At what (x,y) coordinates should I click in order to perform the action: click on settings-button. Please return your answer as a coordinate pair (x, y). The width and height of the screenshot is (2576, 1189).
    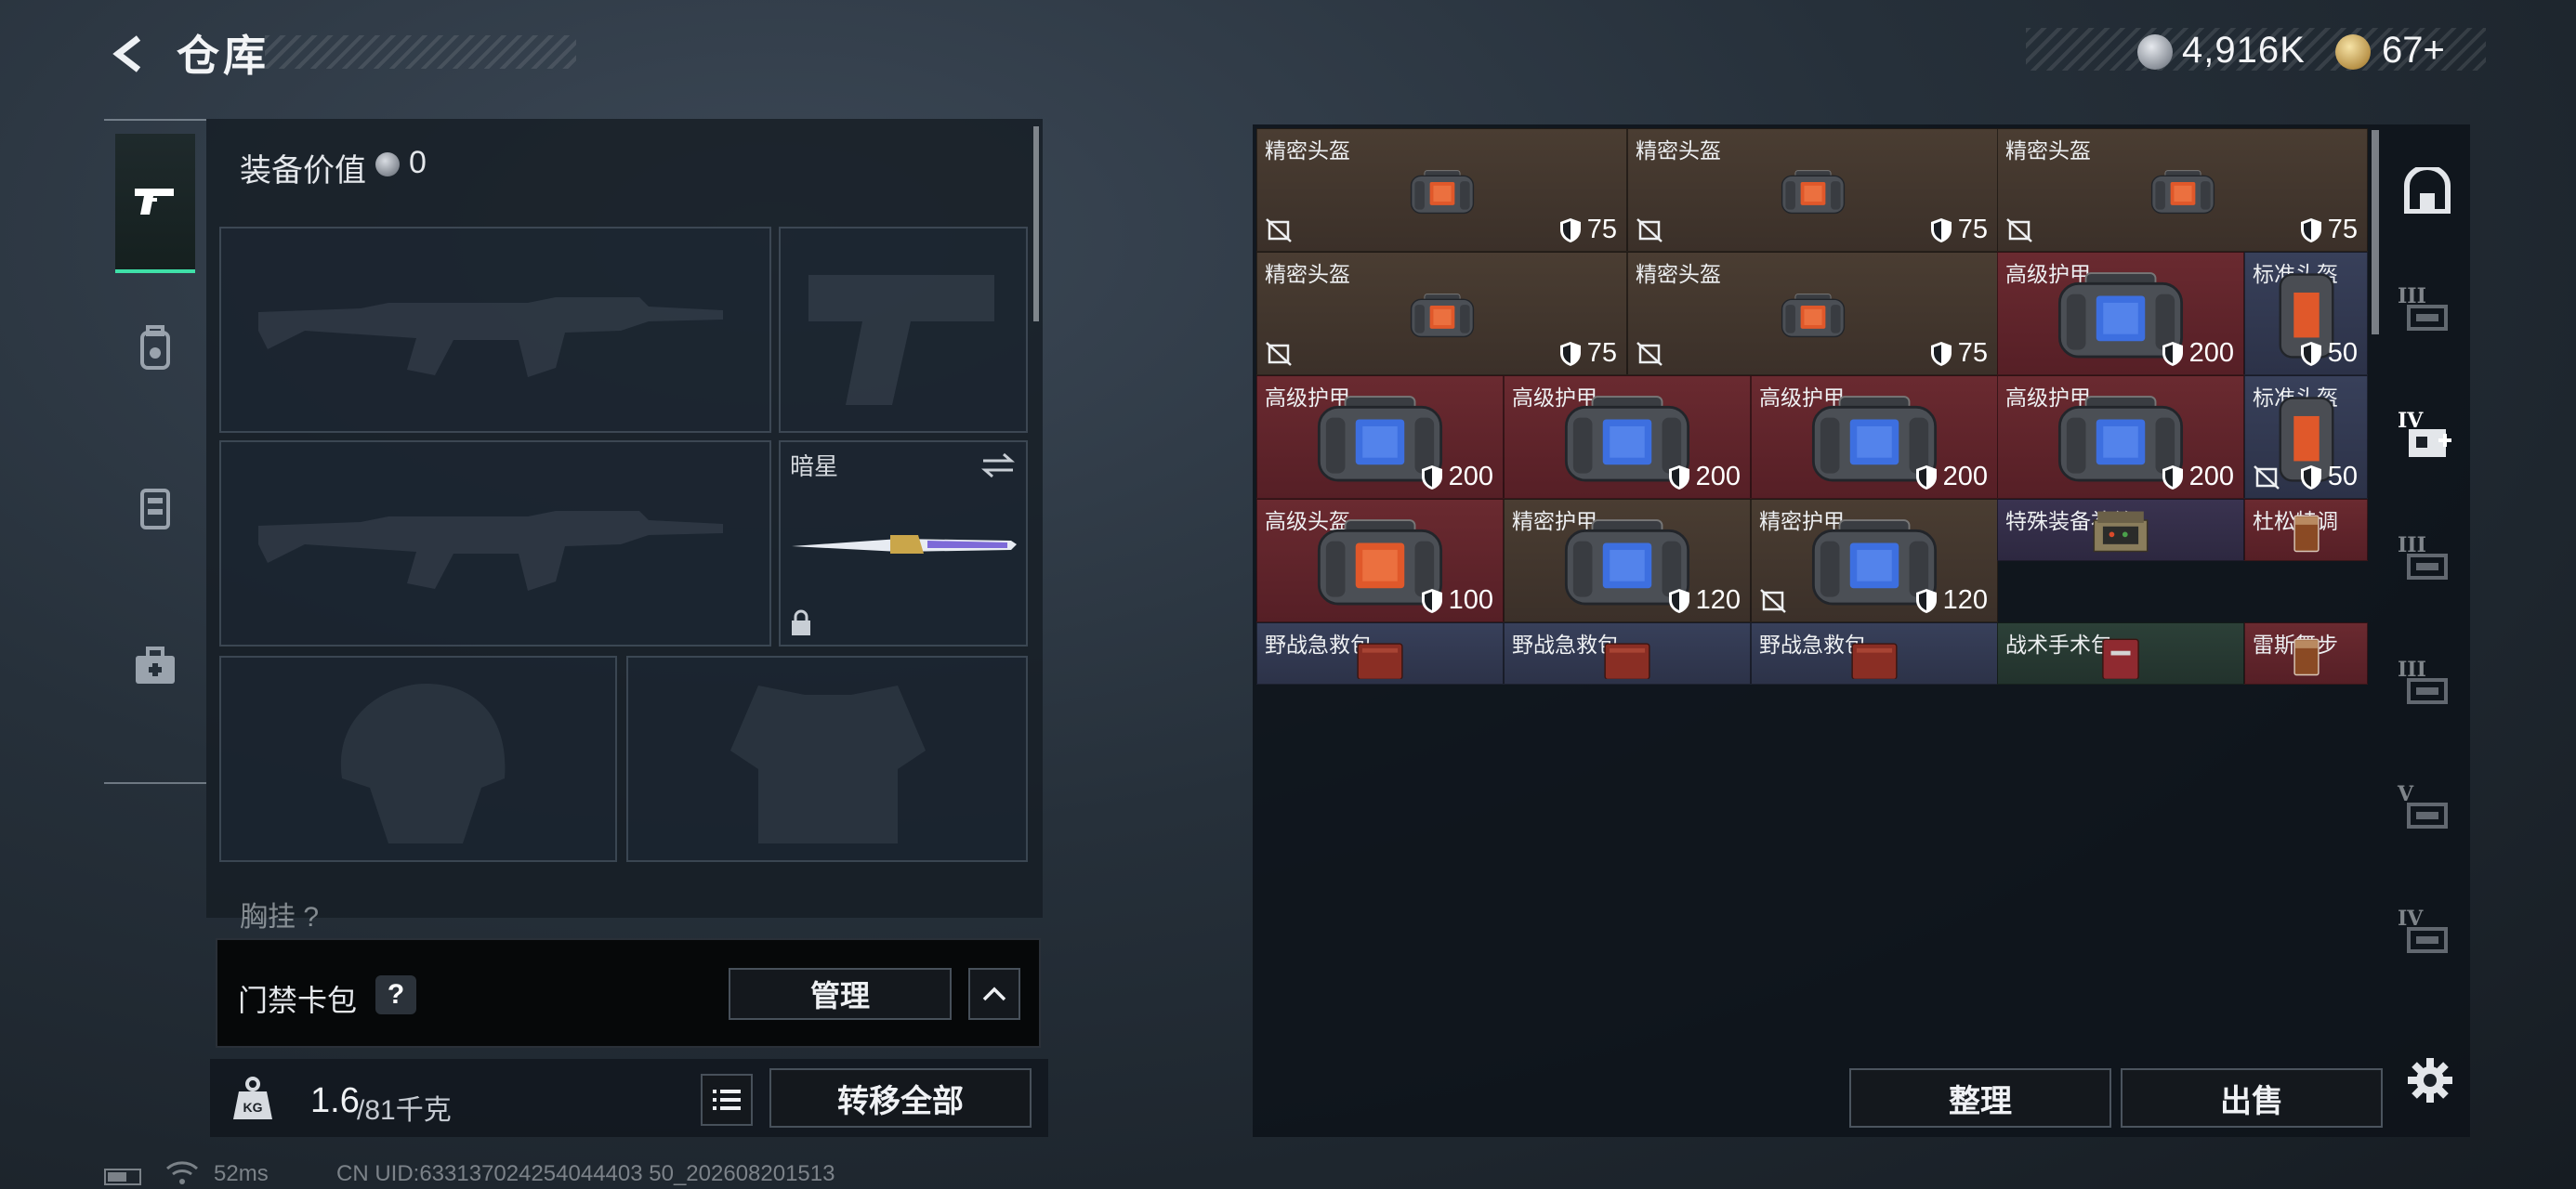
    Looking at the image, I should click on (2430, 1080).